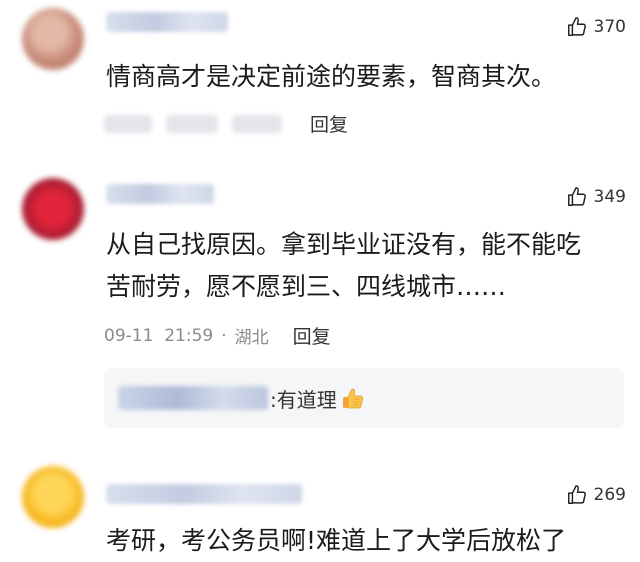  I want to click on like-button: 349, so click(596, 197).